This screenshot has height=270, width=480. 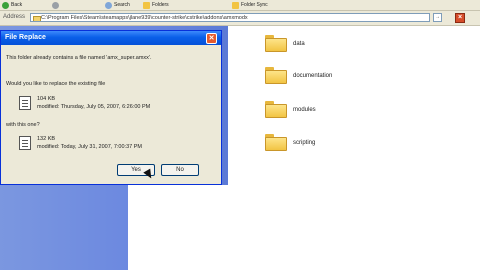 I want to click on back-button: Back, so click(x=12, y=5).